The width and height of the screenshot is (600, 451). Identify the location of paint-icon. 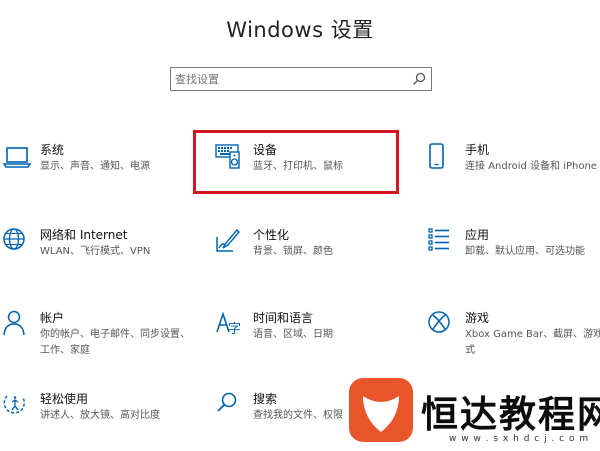
(228, 240).